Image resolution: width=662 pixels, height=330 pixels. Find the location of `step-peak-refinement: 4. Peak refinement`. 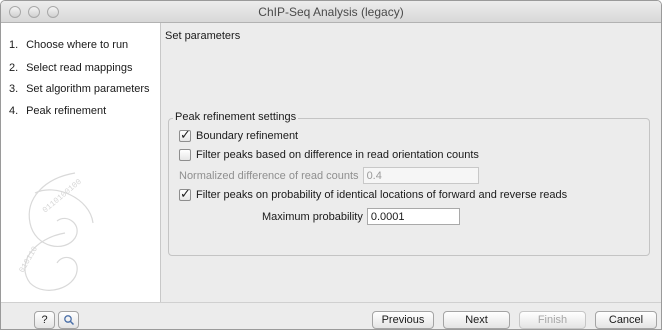

step-peak-refinement: 4. Peak refinement is located at coordinates (57, 111).